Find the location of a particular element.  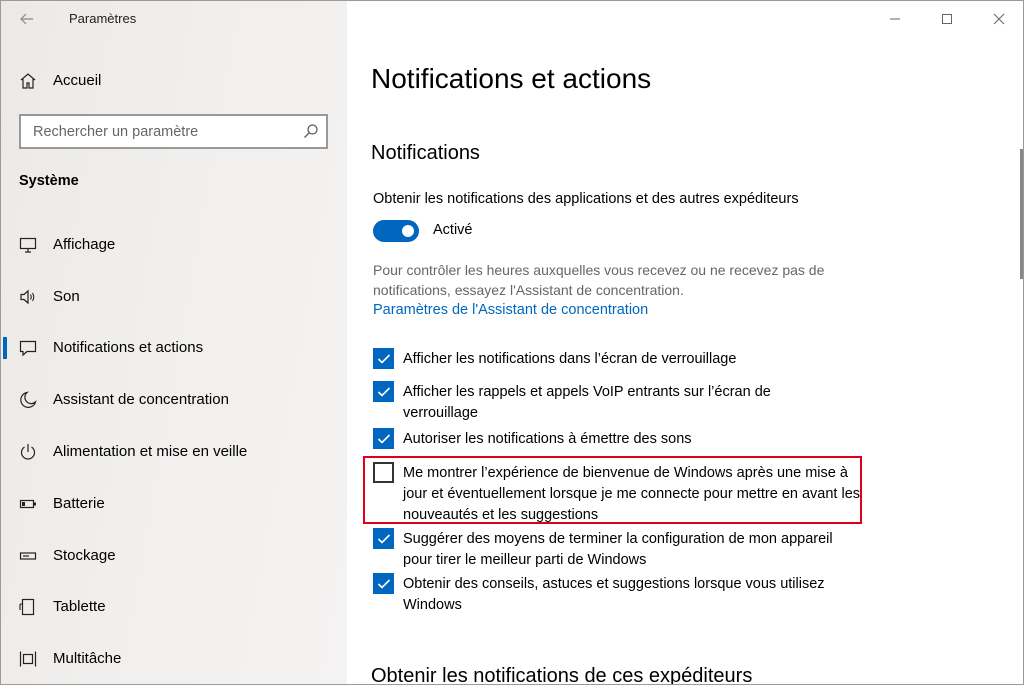

battery-icon is located at coordinates (27, 504).